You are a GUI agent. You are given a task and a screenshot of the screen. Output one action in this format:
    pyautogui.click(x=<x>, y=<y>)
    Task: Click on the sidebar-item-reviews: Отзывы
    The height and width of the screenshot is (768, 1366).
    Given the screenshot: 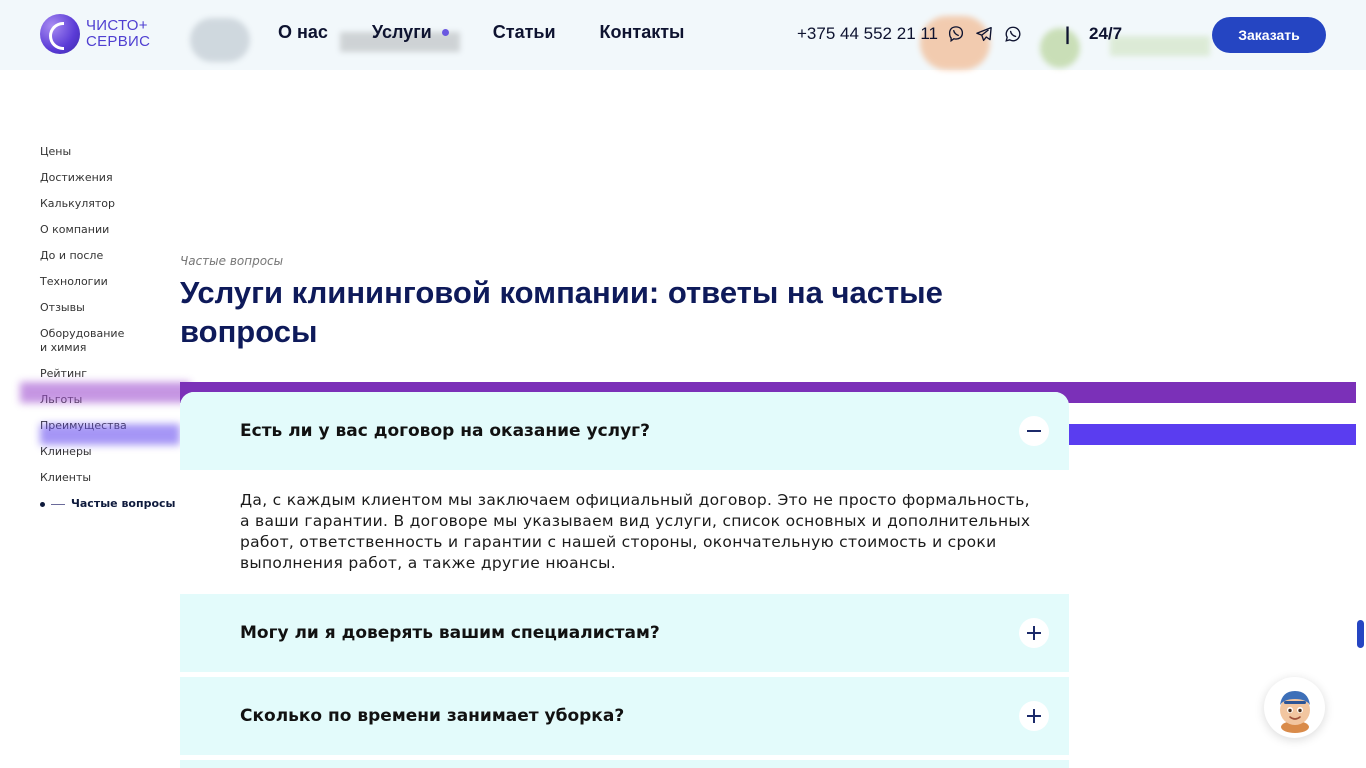 What is the action you would take?
    pyautogui.click(x=110, y=314)
    